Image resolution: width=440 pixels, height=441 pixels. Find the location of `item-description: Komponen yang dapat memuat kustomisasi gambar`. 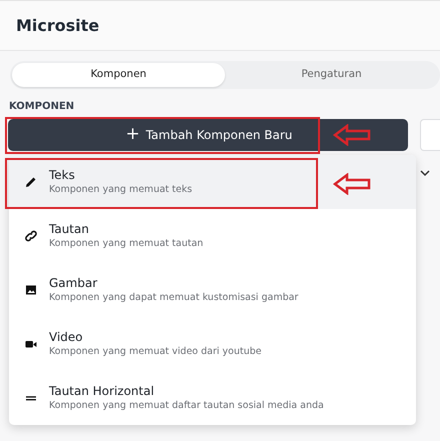

item-description: Komponen yang dapat memuat kustomisasi gambar is located at coordinates (173, 297).